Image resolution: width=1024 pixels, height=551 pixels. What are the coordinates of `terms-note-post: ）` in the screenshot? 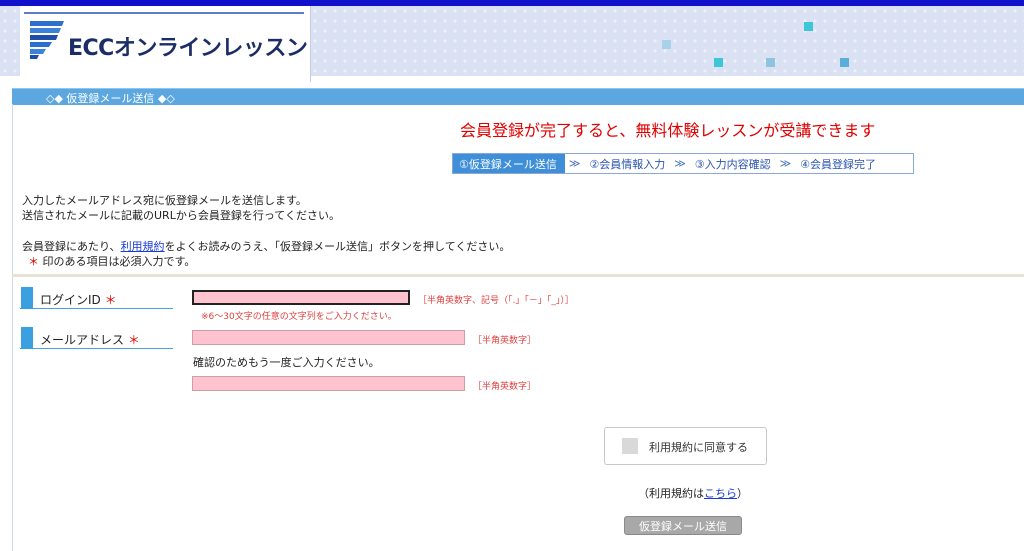 It's located at (742, 493).